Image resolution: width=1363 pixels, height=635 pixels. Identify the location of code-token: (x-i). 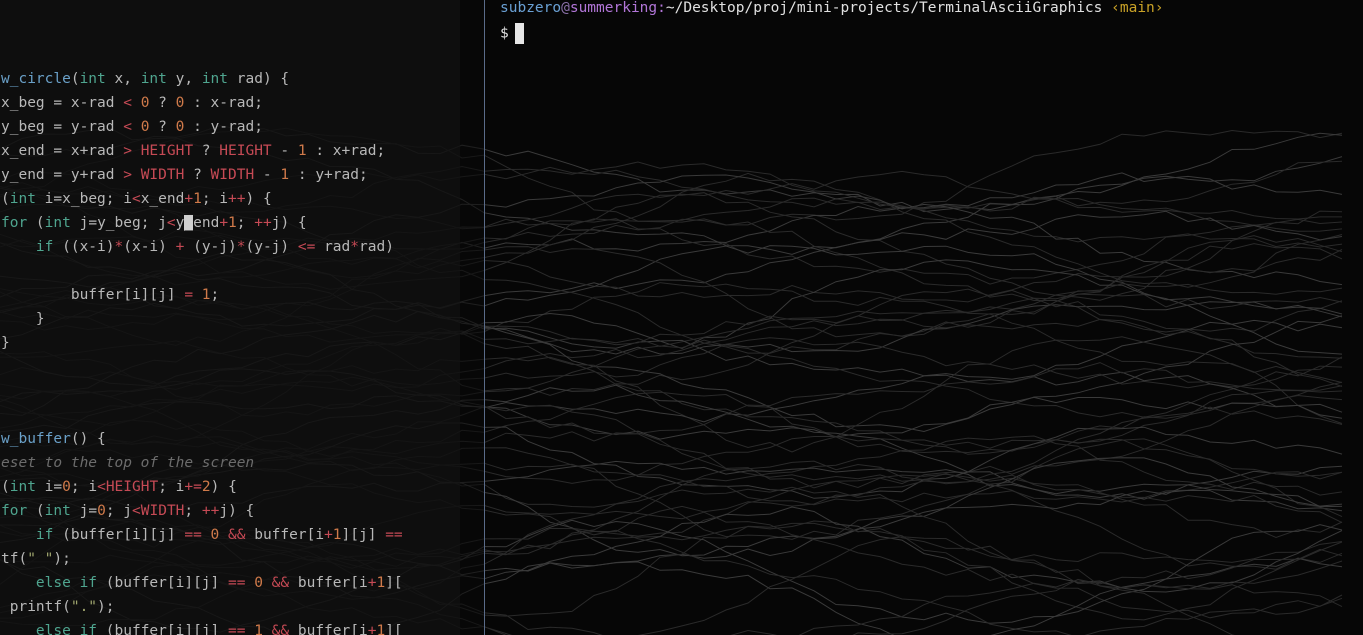
(149, 247).